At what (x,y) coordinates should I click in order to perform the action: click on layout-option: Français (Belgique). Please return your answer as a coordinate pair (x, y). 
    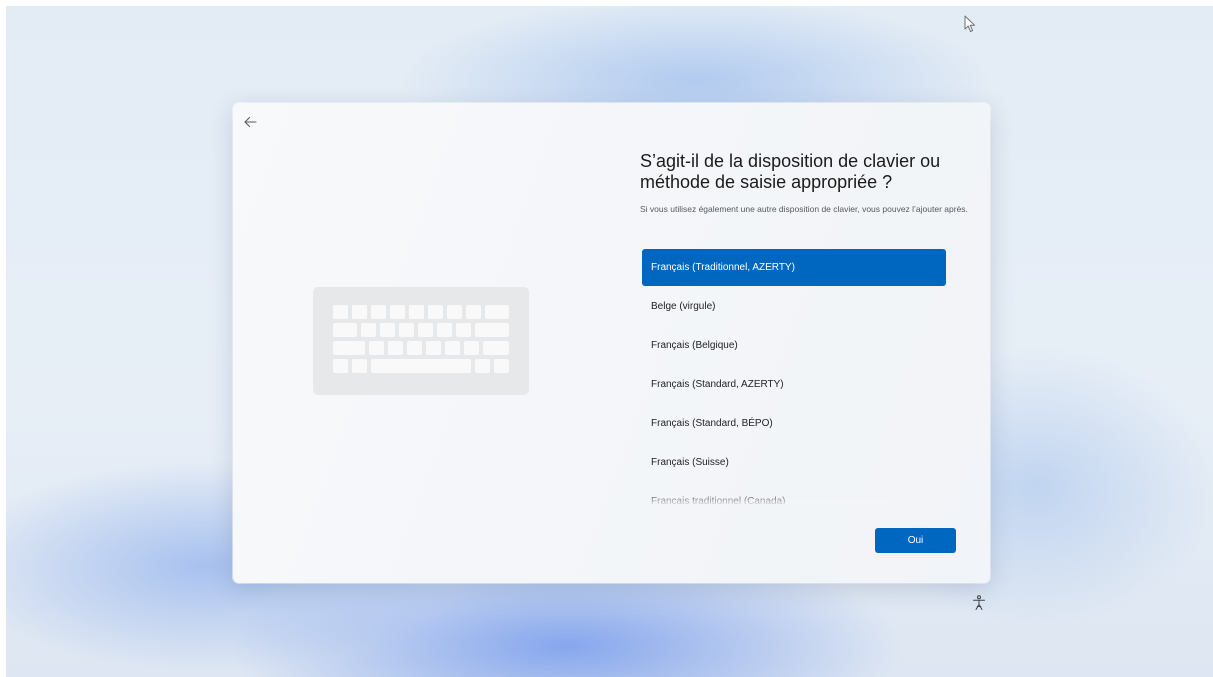
    Looking at the image, I should click on (794, 345).